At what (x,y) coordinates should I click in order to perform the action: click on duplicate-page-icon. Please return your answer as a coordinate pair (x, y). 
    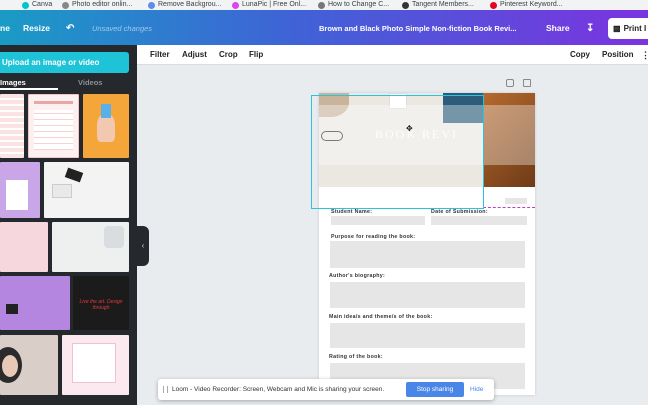
    Looking at the image, I should click on (527, 83).